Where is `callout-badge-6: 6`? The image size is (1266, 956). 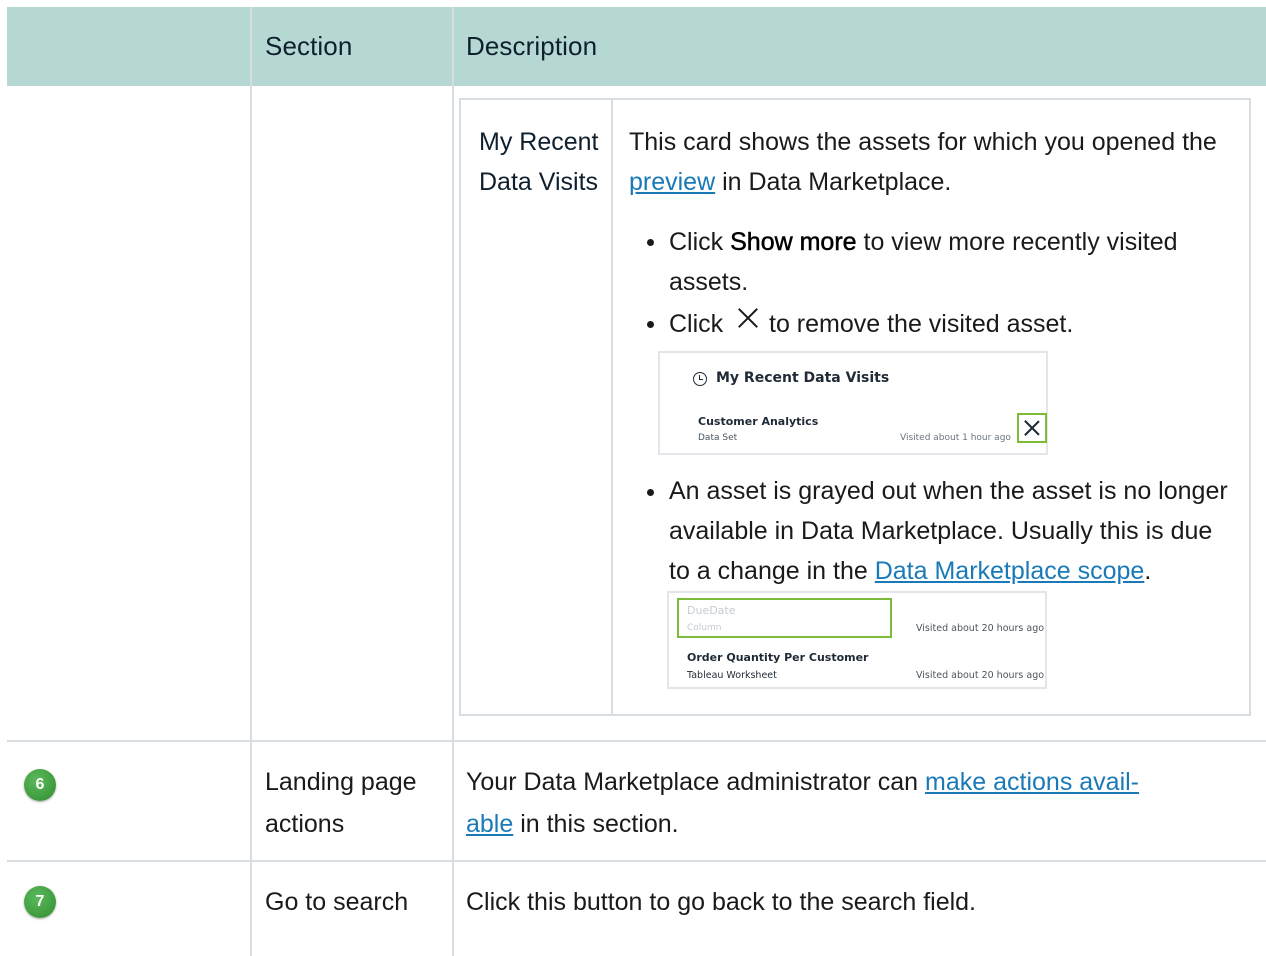 callout-badge-6: 6 is located at coordinates (40, 785).